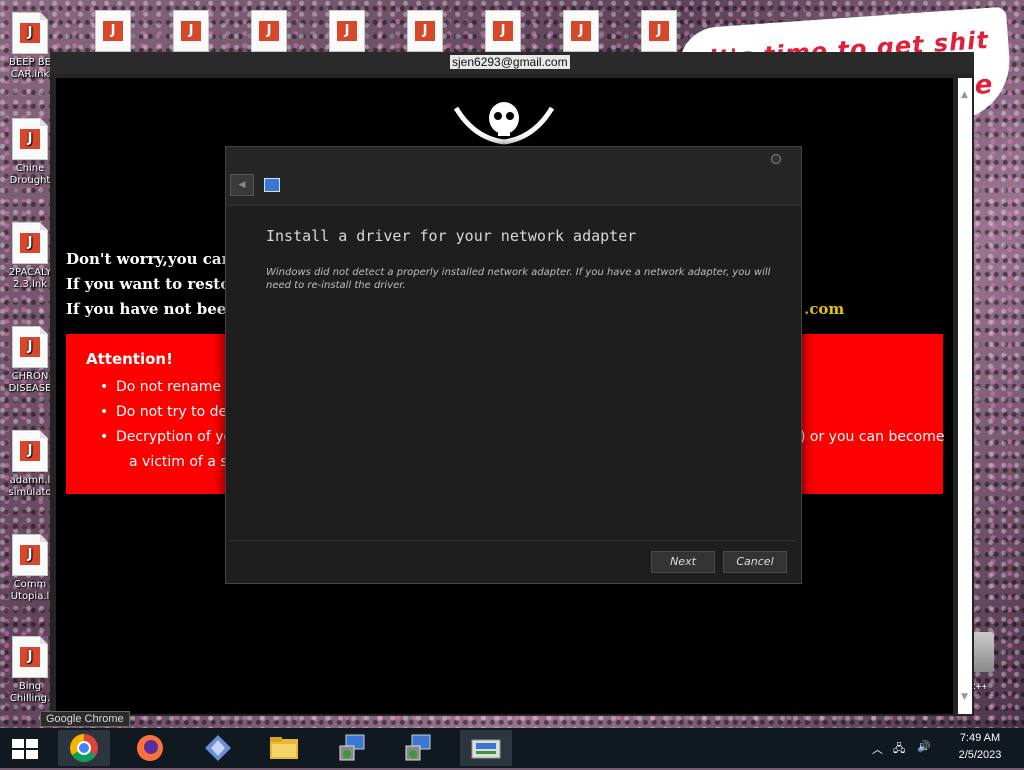 This screenshot has width=1024, height=770. Describe the element at coordinates (755, 562) in the screenshot. I see `cancel-button: Cancel` at that location.